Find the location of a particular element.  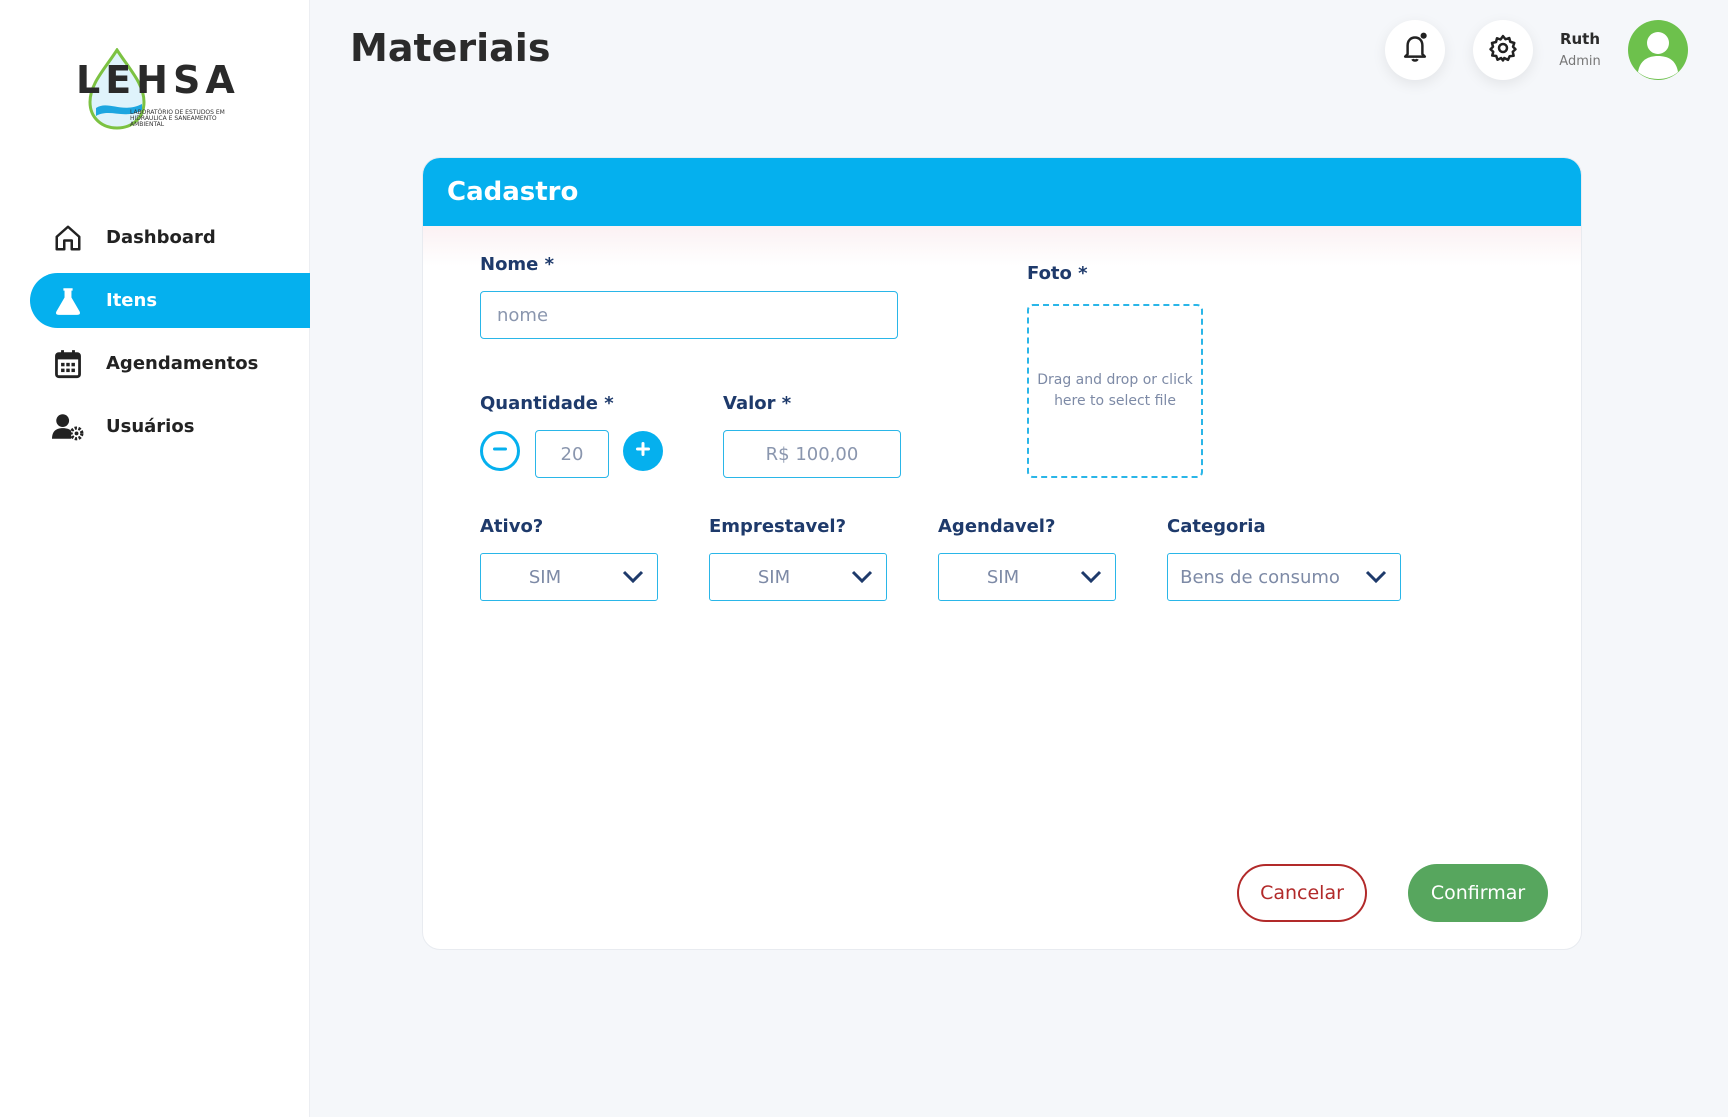

user-avatar-icon is located at coordinates (1658, 55).